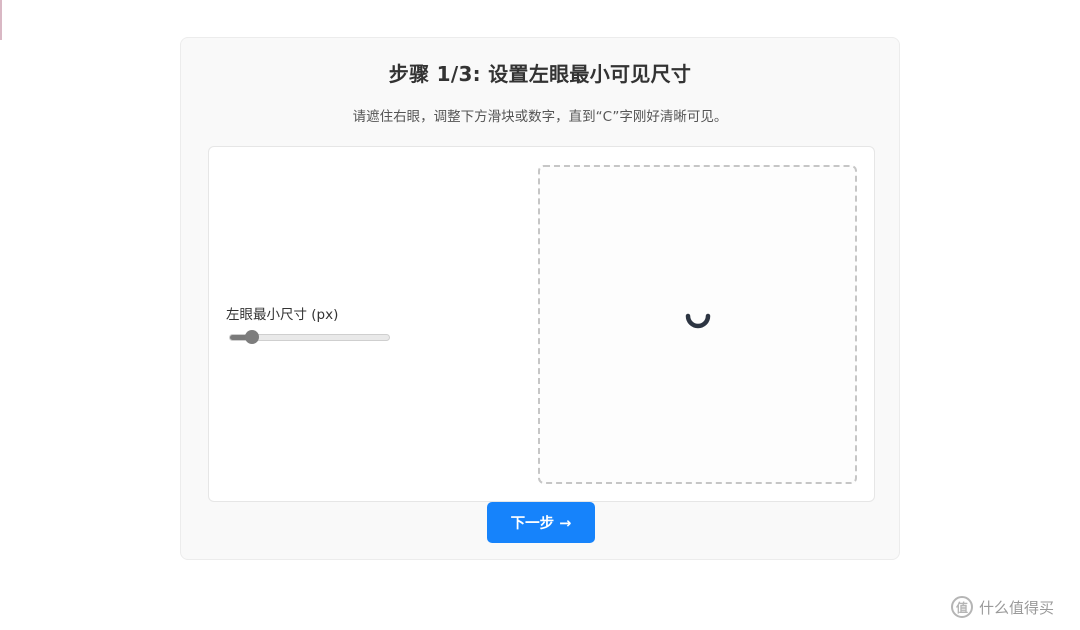  I want to click on min-size-label: 左眼最小尺寸 (px), so click(282, 315).